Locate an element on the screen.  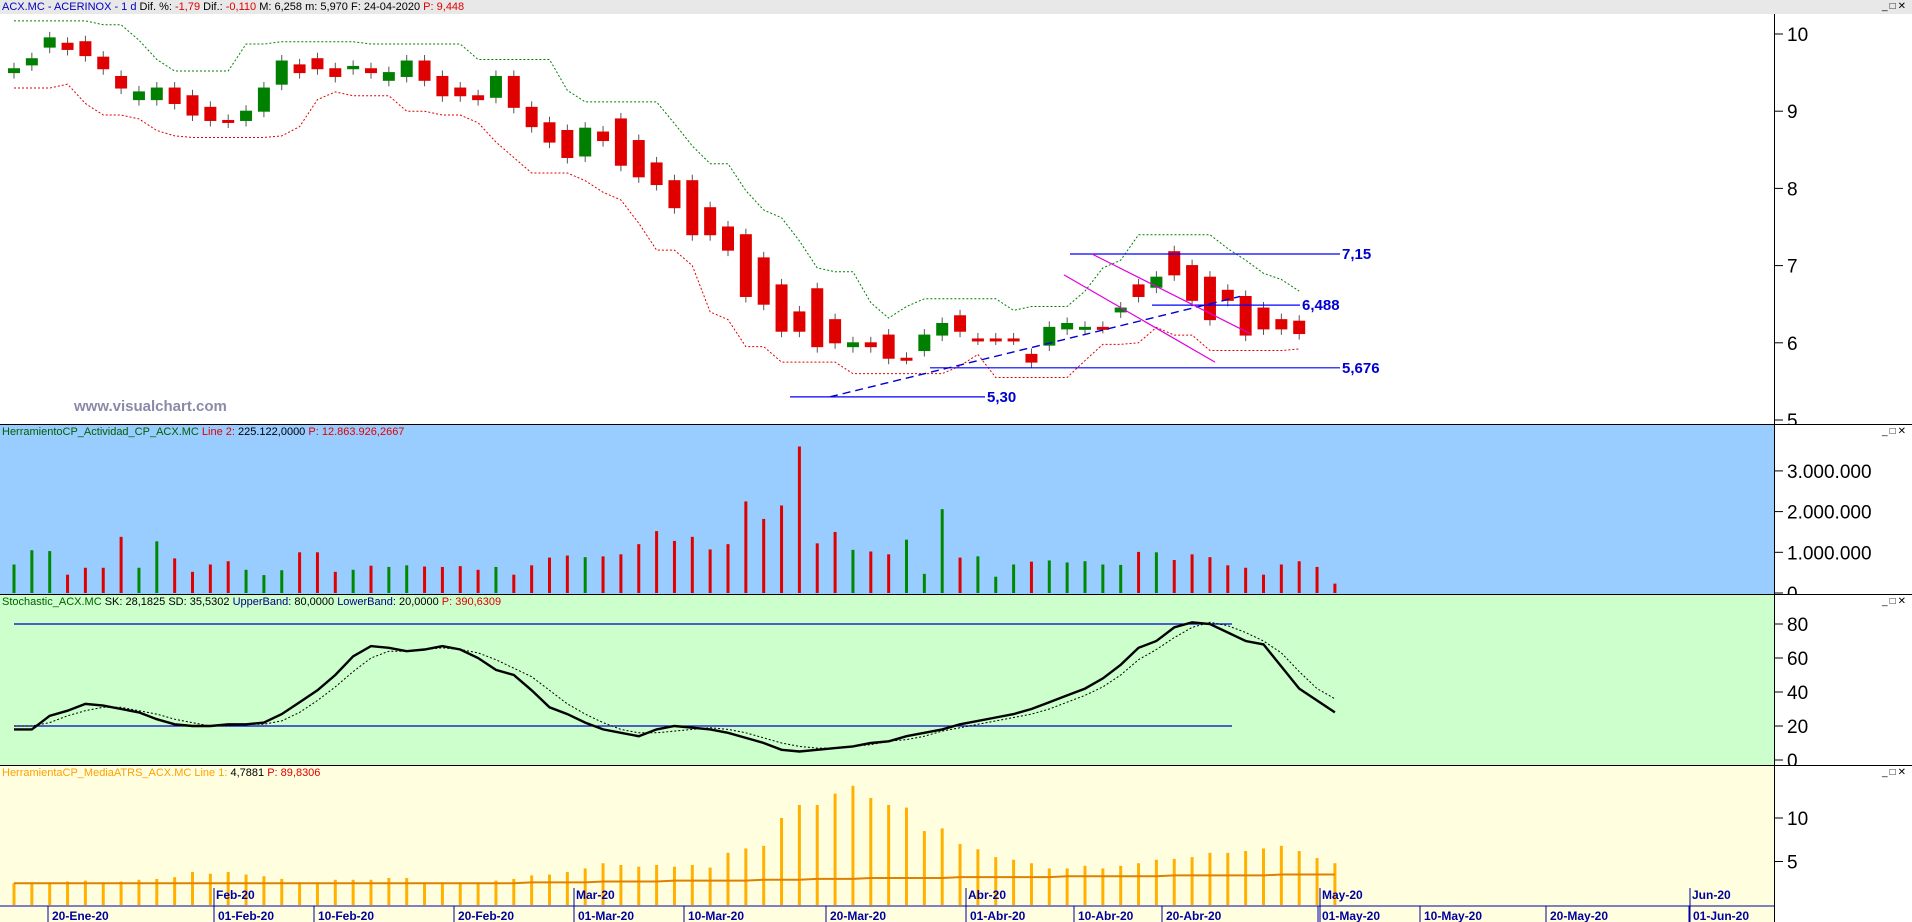
stoch-tick-label: 20 is located at coordinates (1797, 727).